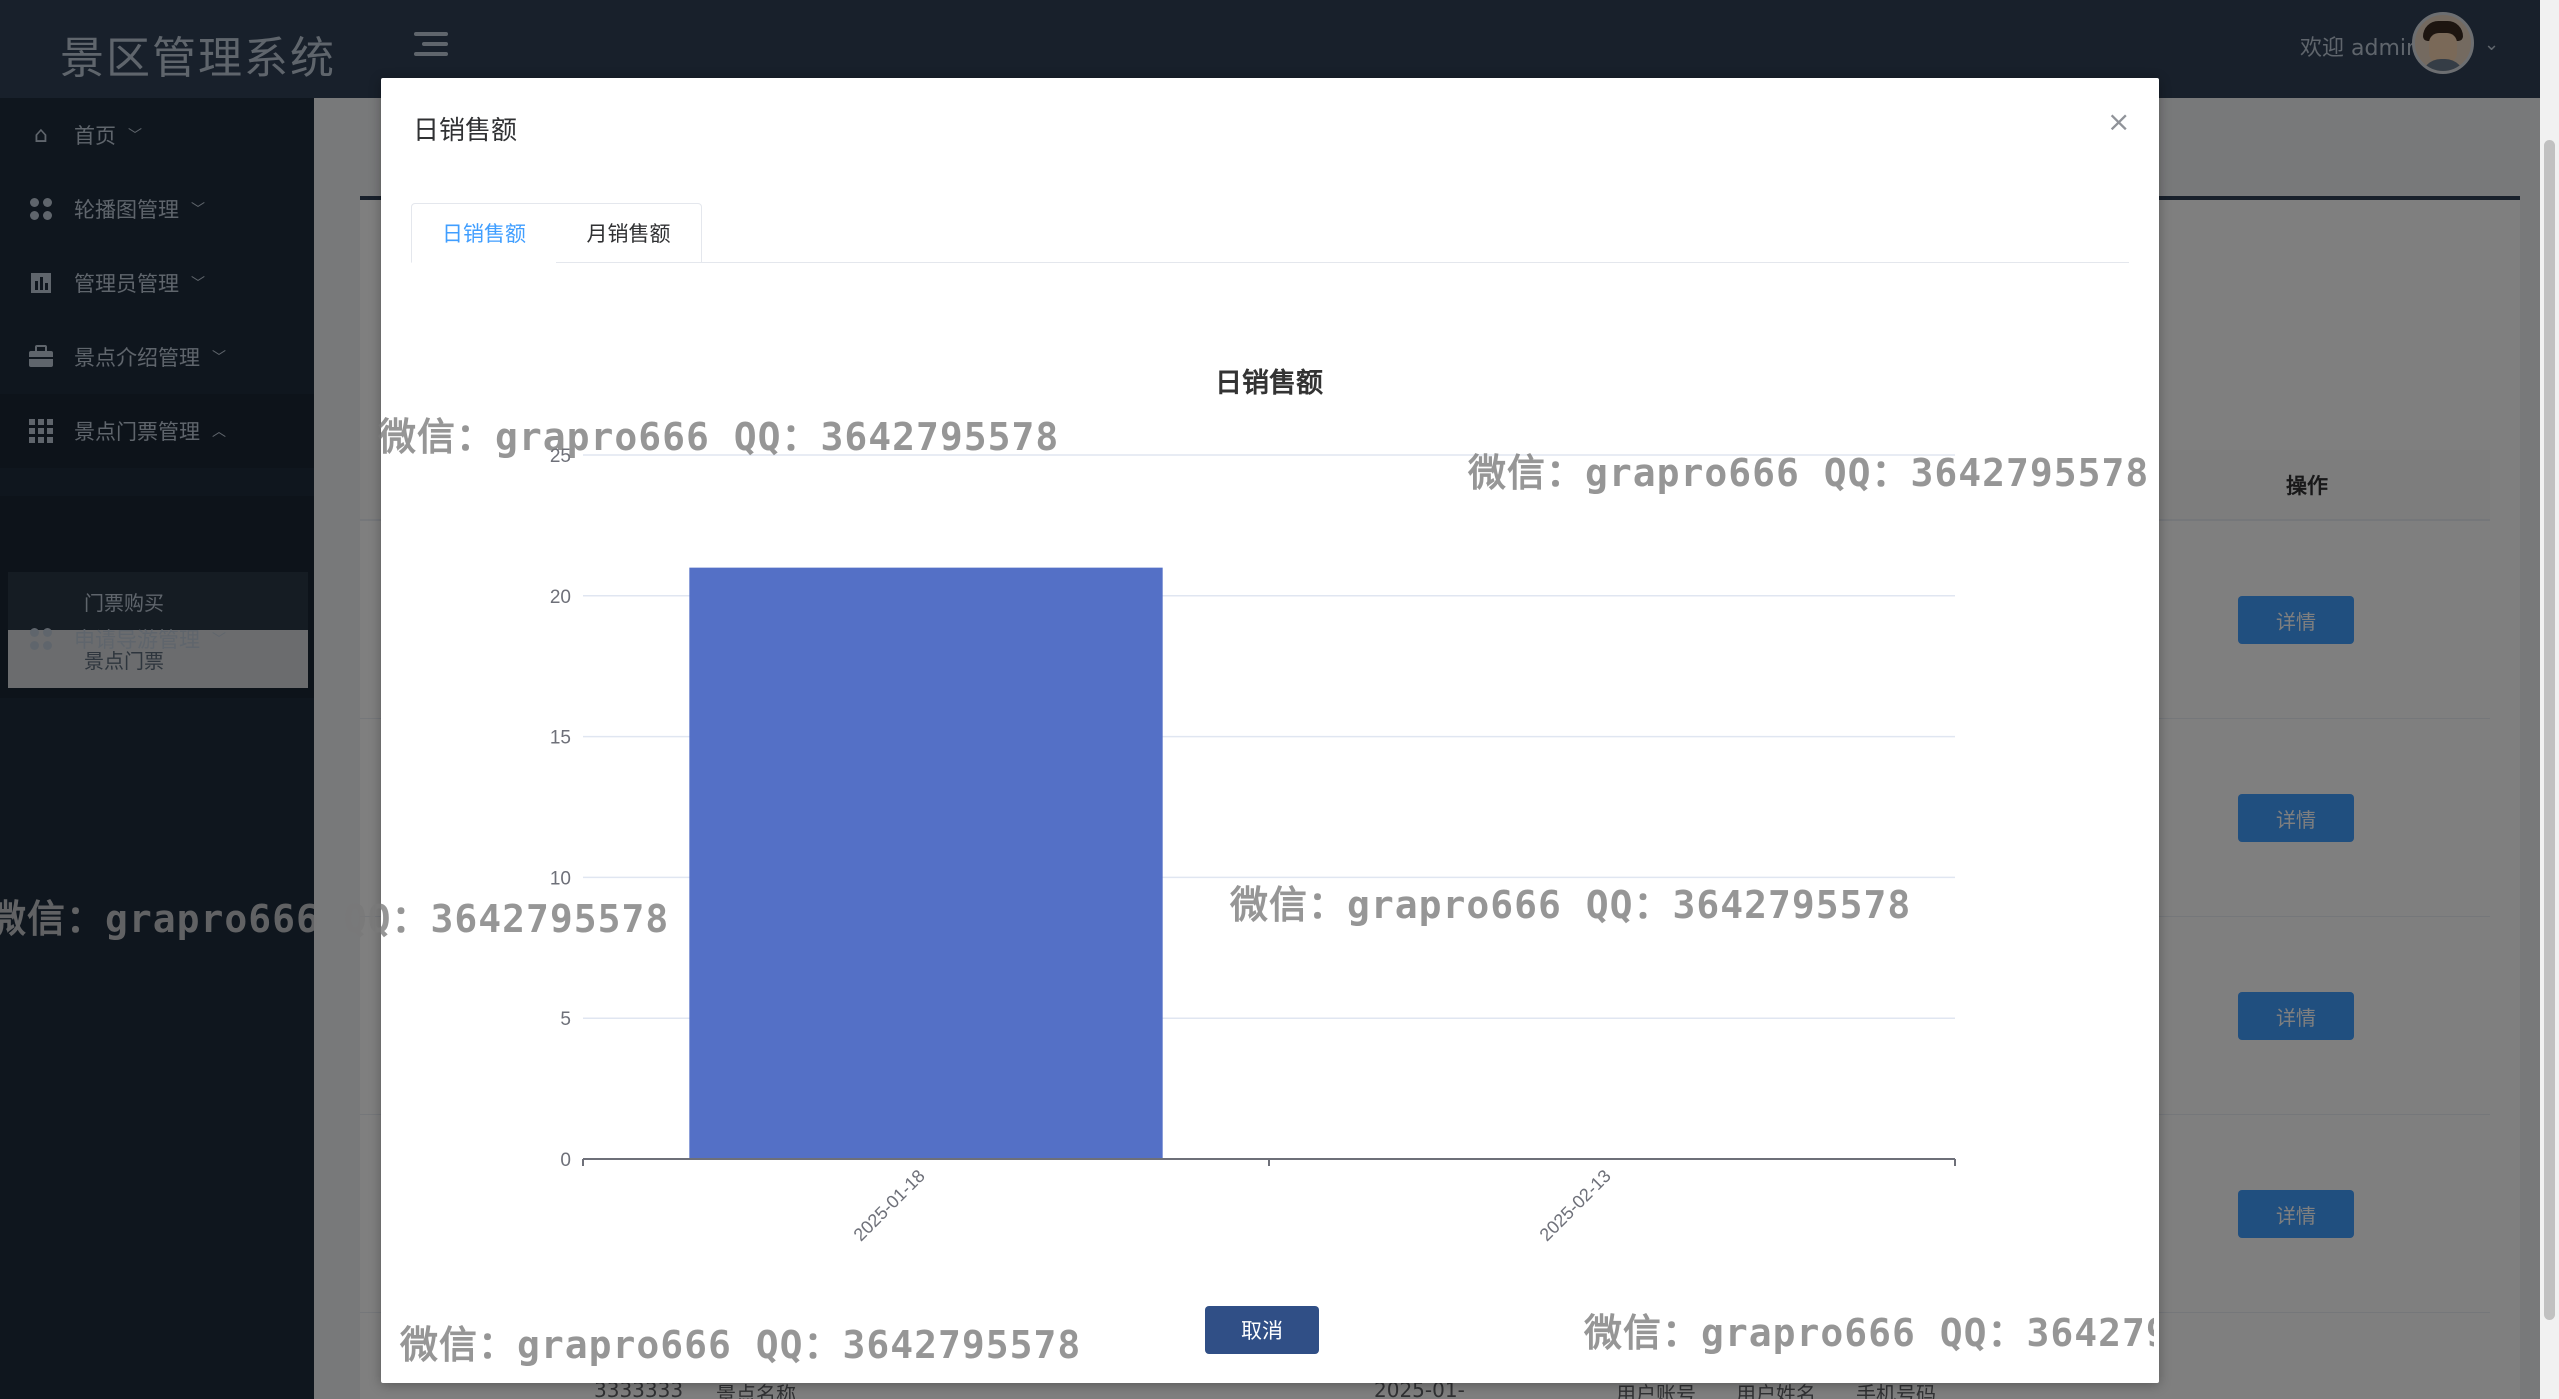 This screenshot has width=2559, height=1399. I want to click on y-tick-label: 5, so click(565, 1019).